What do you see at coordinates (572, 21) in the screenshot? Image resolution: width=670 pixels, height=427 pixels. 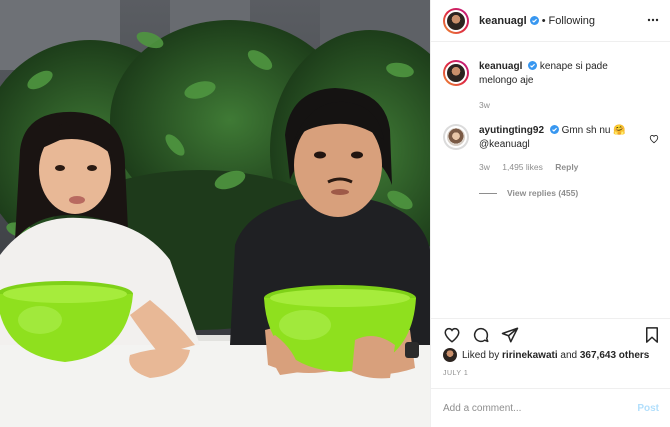 I see `following-button: Following` at bounding box center [572, 21].